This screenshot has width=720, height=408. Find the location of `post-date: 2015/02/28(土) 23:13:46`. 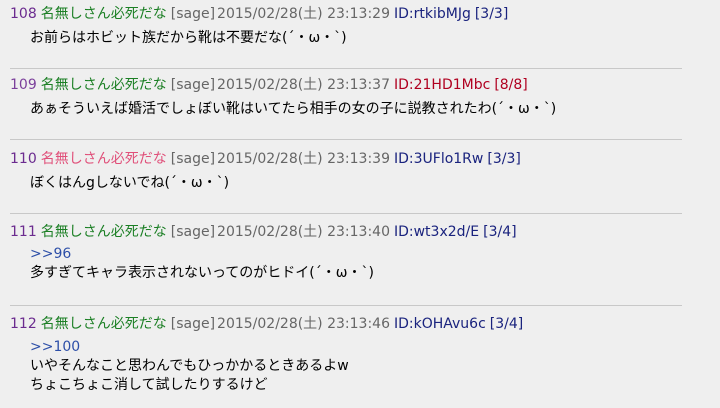

post-date: 2015/02/28(土) 23:13:46 is located at coordinates (303, 324).